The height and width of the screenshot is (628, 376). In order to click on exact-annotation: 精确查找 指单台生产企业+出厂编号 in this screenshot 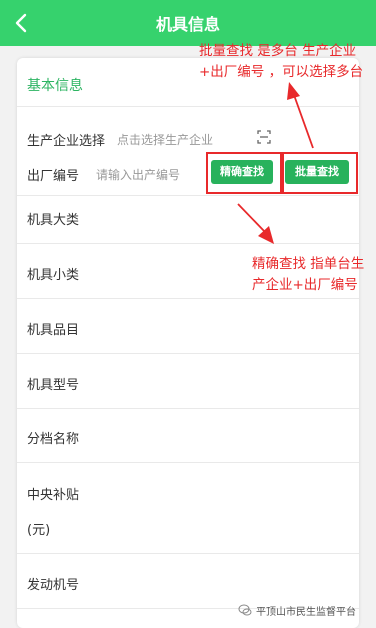, I will do `click(308, 274)`.